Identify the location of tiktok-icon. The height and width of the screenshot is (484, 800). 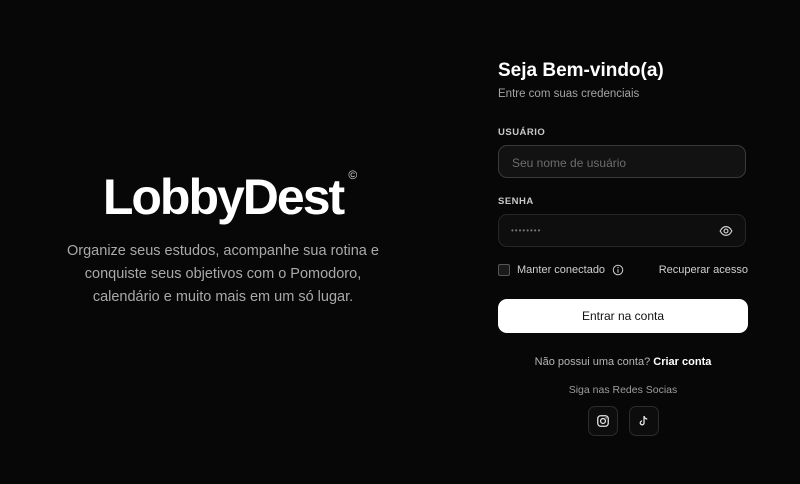
(643, 420).